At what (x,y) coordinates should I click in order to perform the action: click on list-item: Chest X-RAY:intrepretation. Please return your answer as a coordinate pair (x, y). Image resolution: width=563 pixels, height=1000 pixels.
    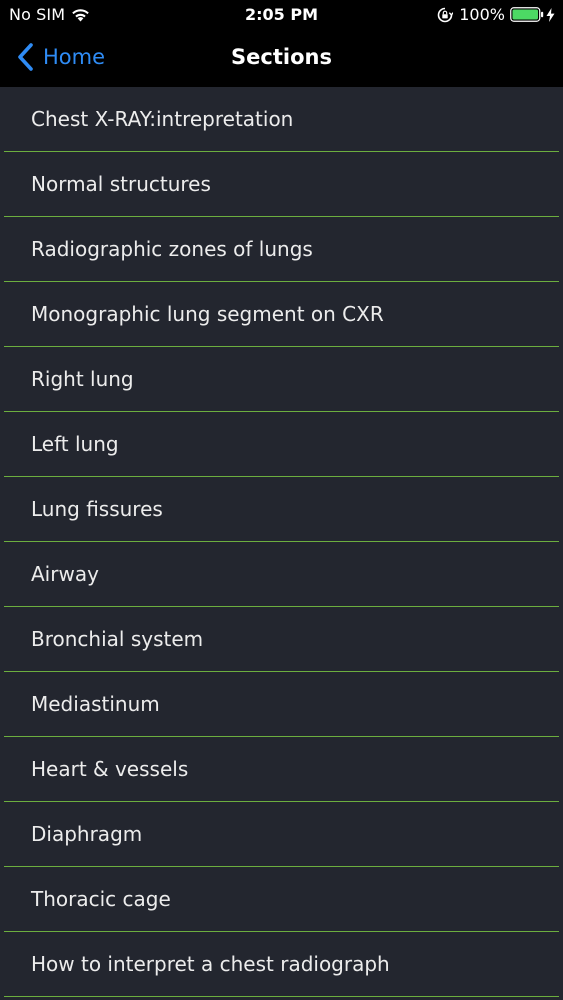
    Looking at the image, I should click on (281, 119).